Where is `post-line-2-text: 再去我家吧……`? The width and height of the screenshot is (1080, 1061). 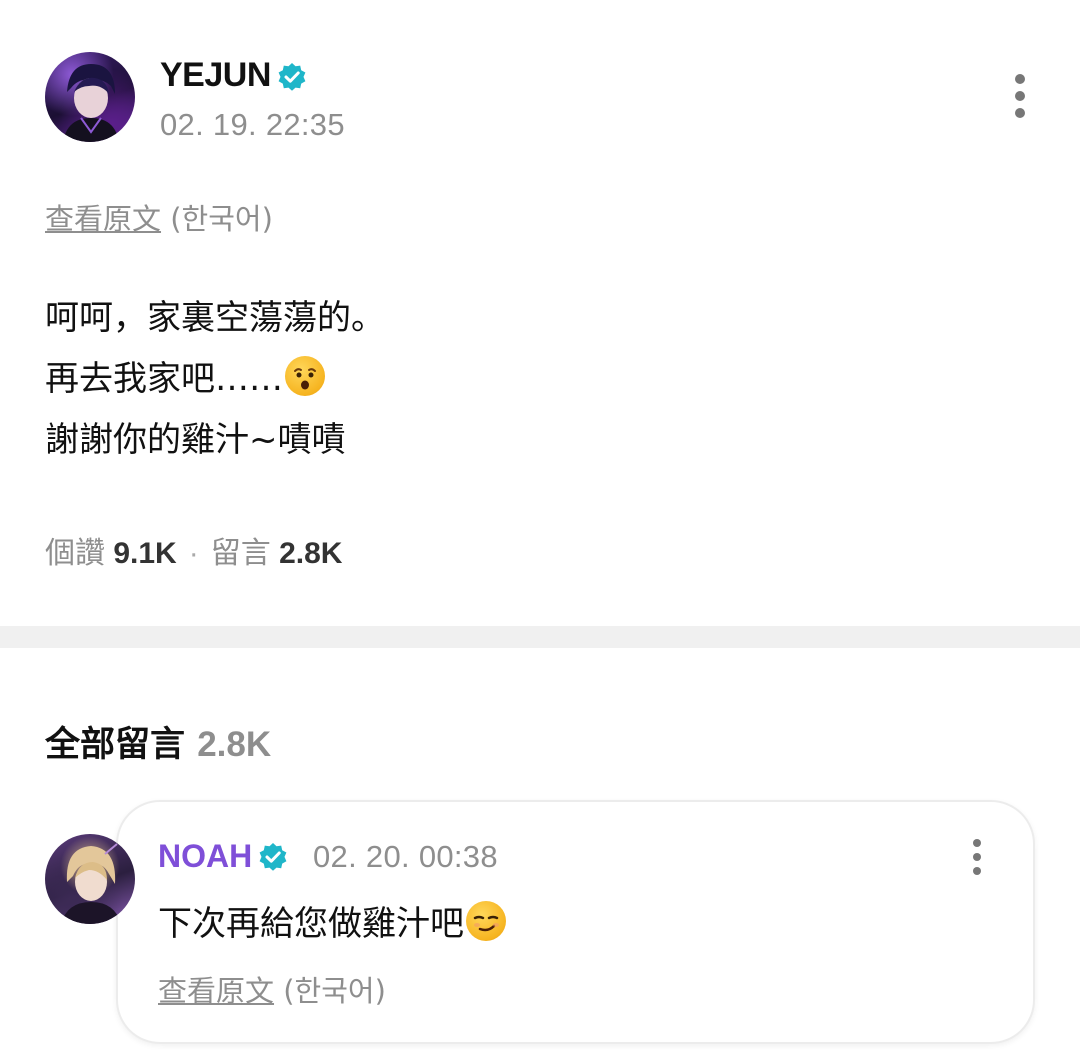
post-line-2-text: 再去我家吧…… is located at coordinates (164, 379).